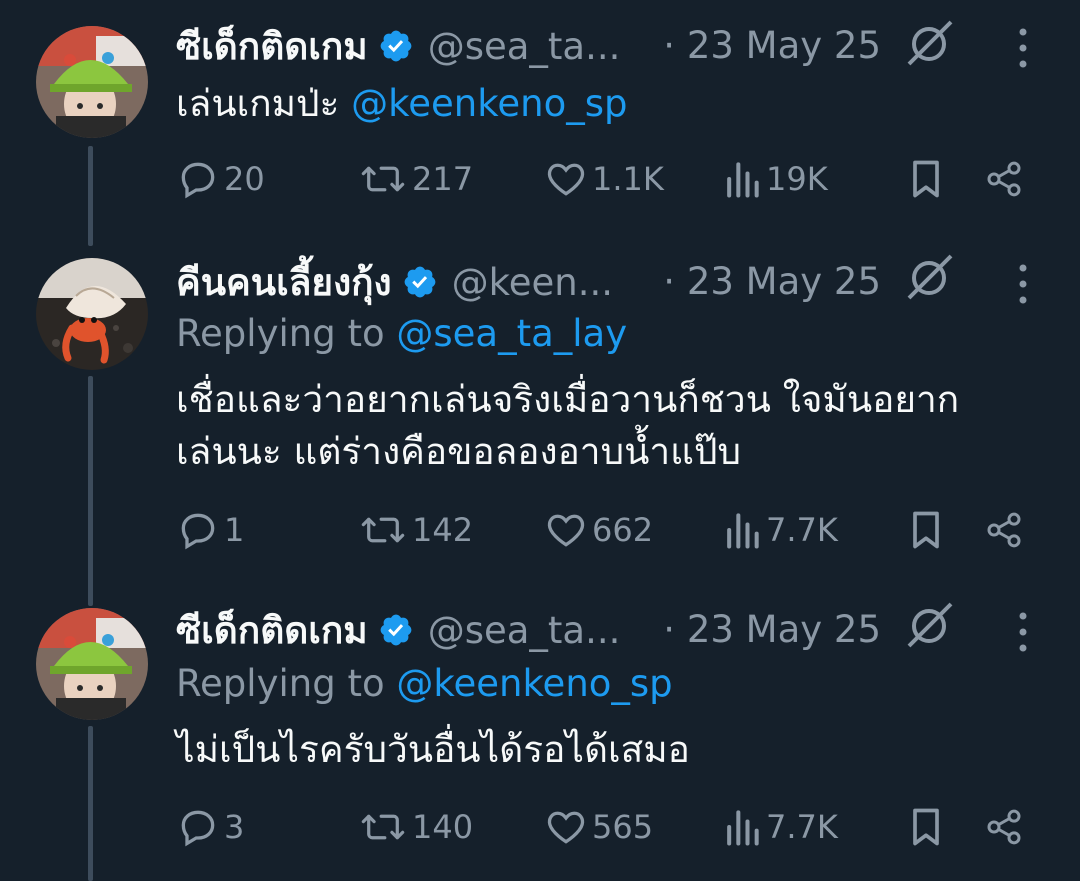 The height and width of the screenshot is (881, 1080). What do you see at coordinates (234, 530) in the screenshot?
I see `reply-count: 1` at bounding box center [234, 530].